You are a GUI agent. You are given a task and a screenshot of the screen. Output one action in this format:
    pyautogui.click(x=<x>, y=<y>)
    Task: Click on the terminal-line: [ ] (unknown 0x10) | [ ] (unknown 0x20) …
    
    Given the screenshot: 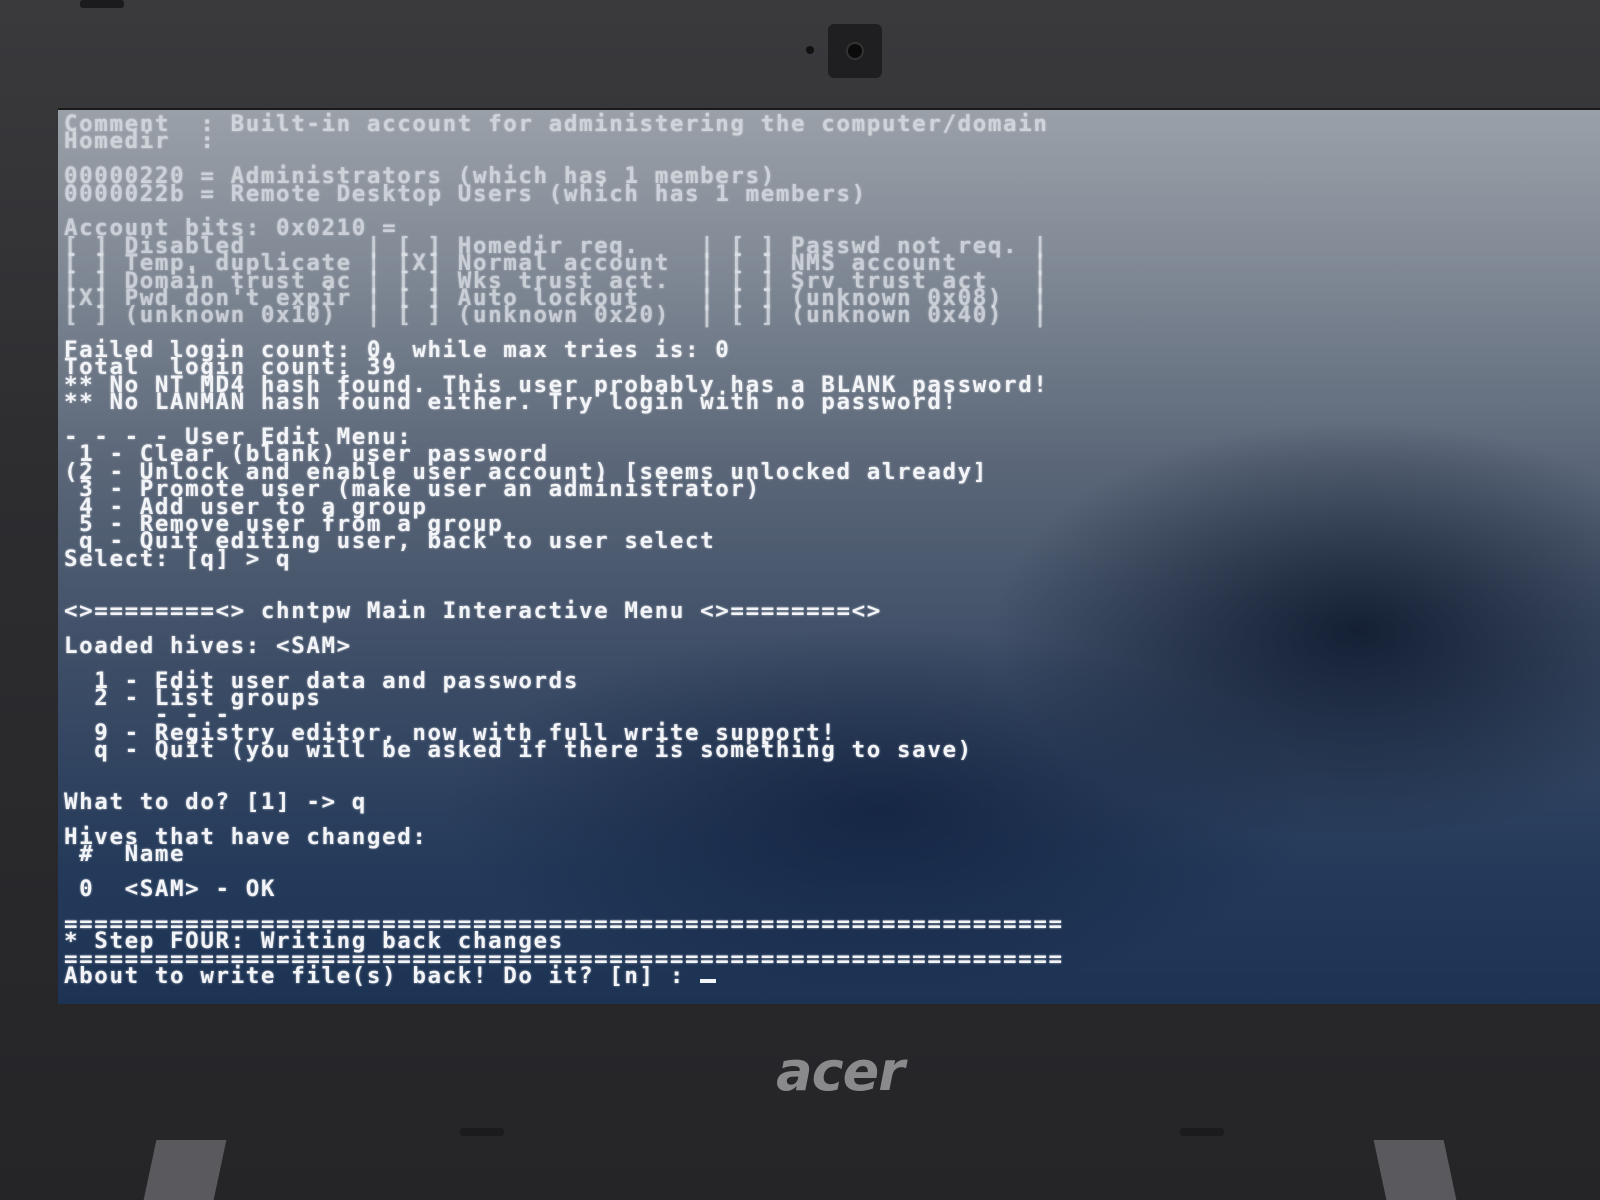 What is the action you would take?
    pyautogui.click(x=556, y=315)
    